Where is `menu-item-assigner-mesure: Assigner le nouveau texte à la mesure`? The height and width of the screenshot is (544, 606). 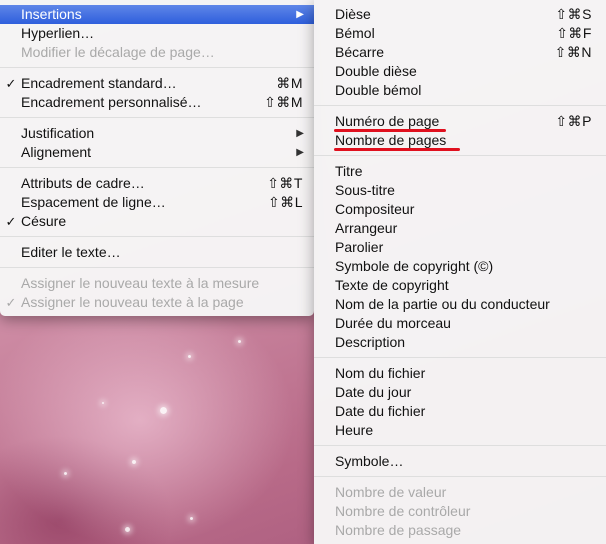 menu-item-assigner-mesure: Assigner le nouveau texte à la mesure is located at coordinates (157, 283).